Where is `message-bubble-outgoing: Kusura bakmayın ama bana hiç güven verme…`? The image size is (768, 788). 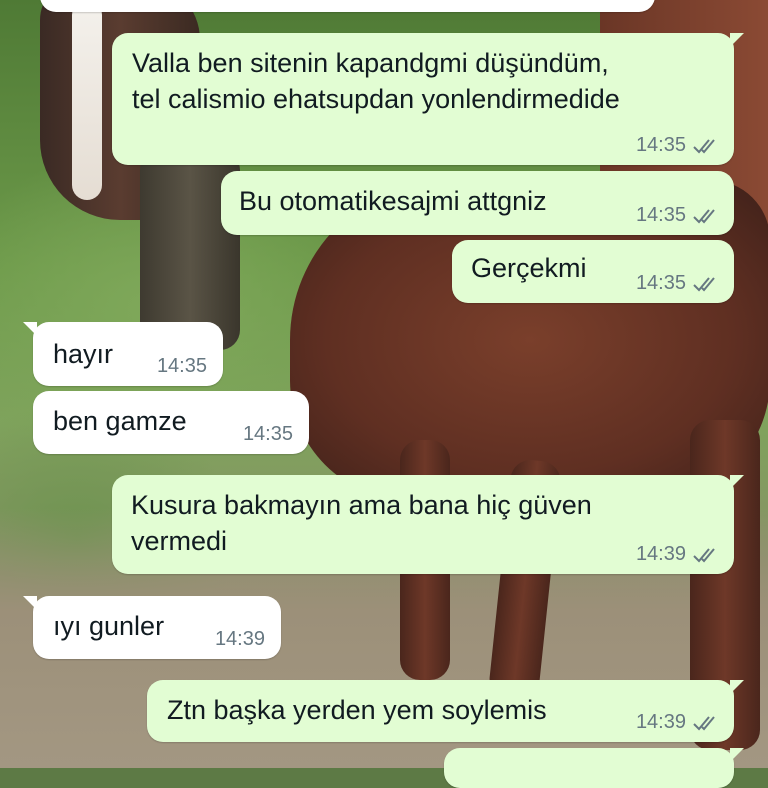 message-bubble-outgoing: Kusura bakmayın ama bana hiç güven verme… is located at coordinates (428, 524).